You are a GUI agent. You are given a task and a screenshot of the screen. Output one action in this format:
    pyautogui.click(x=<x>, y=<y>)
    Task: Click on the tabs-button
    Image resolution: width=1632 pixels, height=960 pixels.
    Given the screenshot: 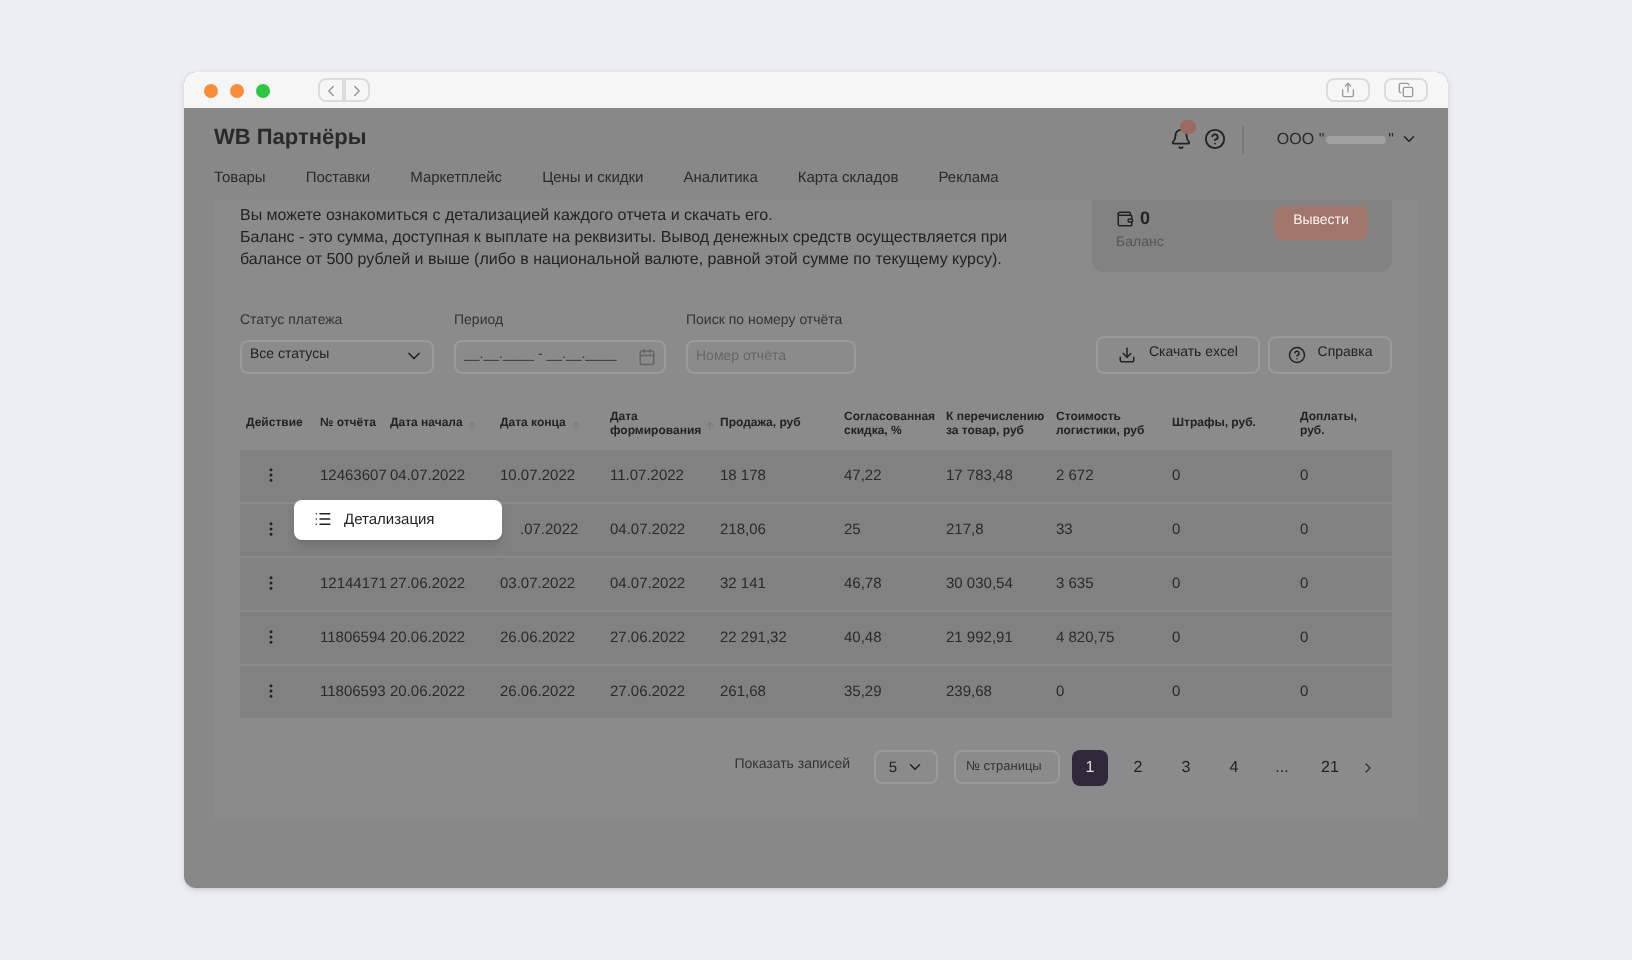 What is the action you would take?
    pyautogui.click(x=1406, y=90)
    